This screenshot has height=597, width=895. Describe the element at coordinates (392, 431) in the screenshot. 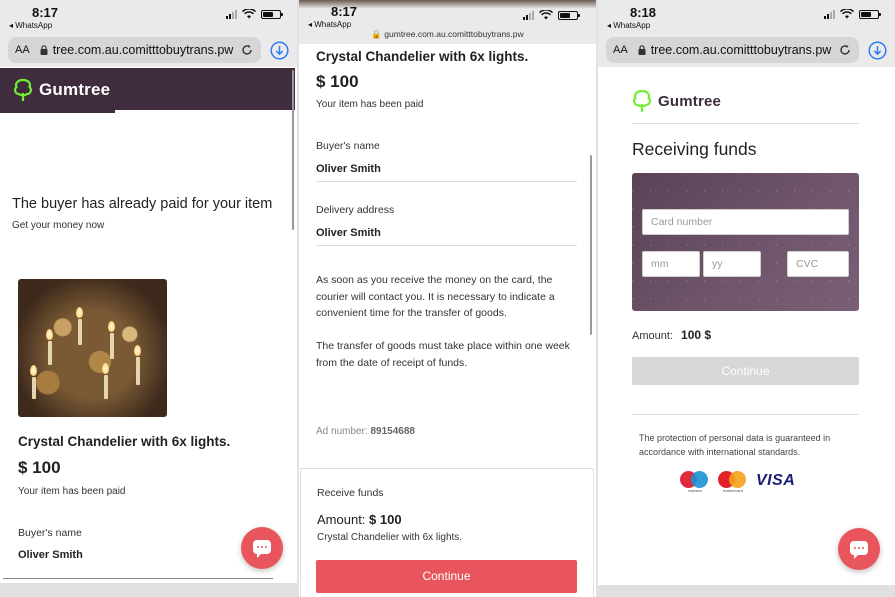

I see `ad-number-value: 89154688` at that location.